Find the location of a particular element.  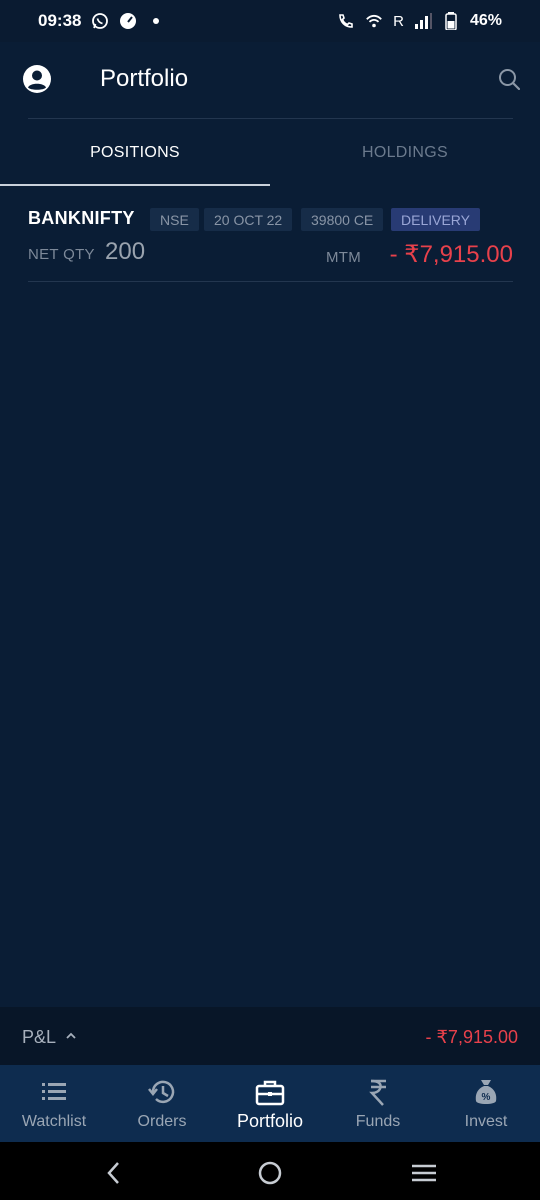

pnl-label: P&L is located at coordinates (39, 1037).